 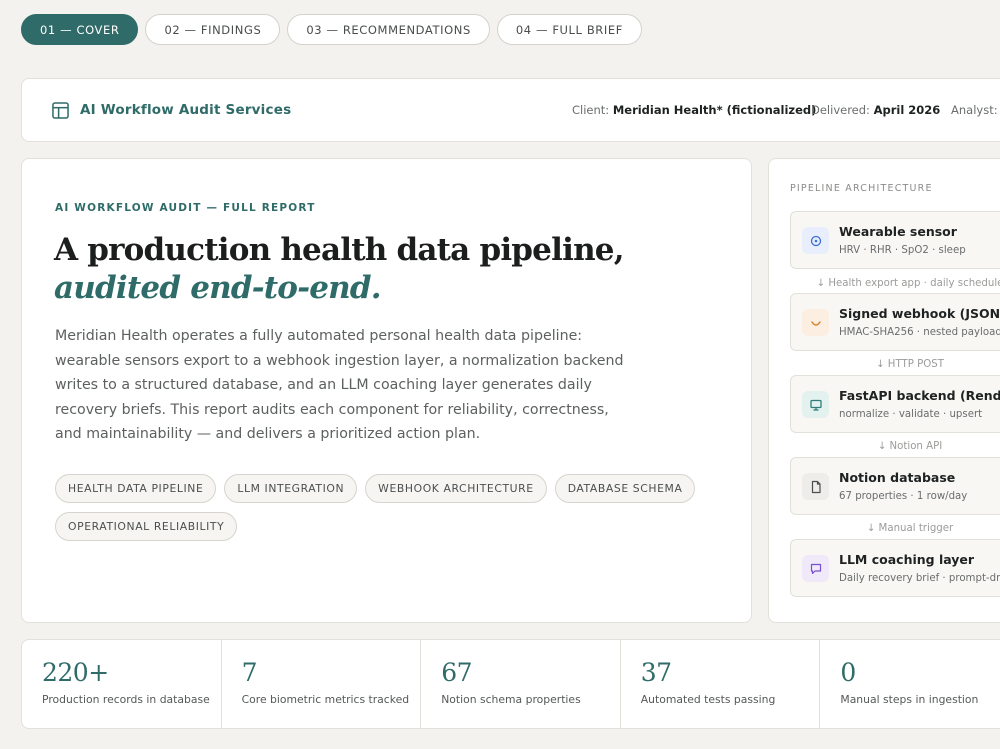 I want to click on stat-value: 67, so click(x=456, y=672).